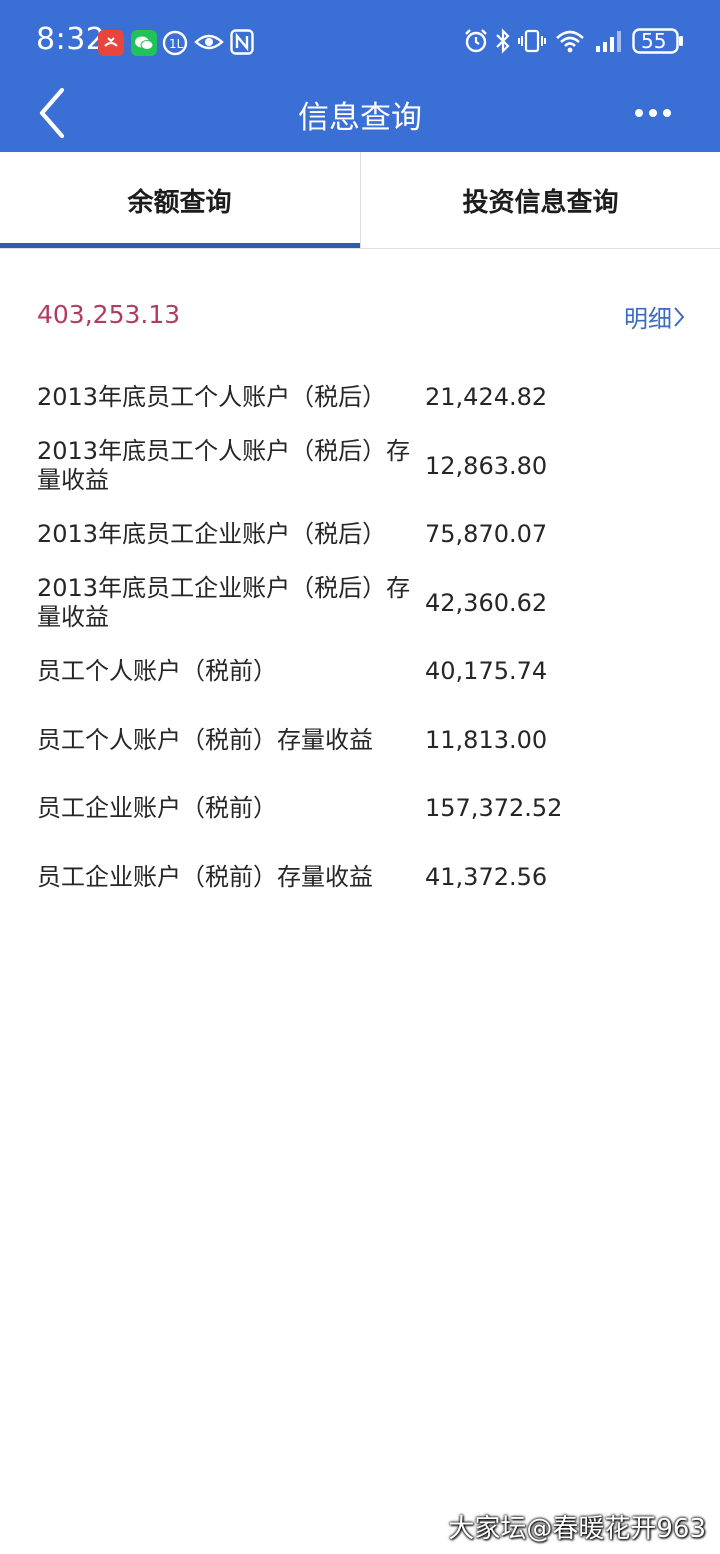 Image resolution: width=720 pixels, height=1554 pixels. Describe the element at coordinates (532, 43) in the screenshot. I see `vibrate-icon` at that location.